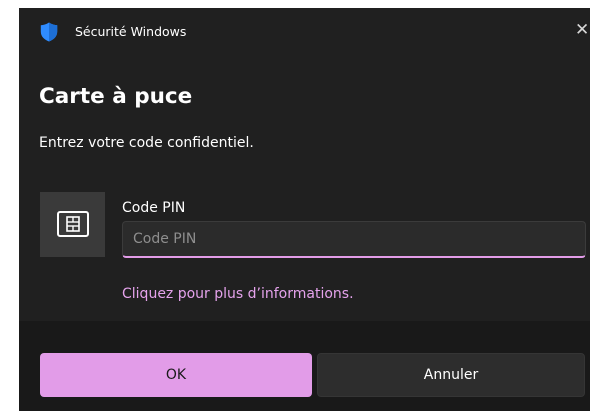 The width and height of the screenshot is (590, 419). I want to click on shield-icon, so click(49, 32).